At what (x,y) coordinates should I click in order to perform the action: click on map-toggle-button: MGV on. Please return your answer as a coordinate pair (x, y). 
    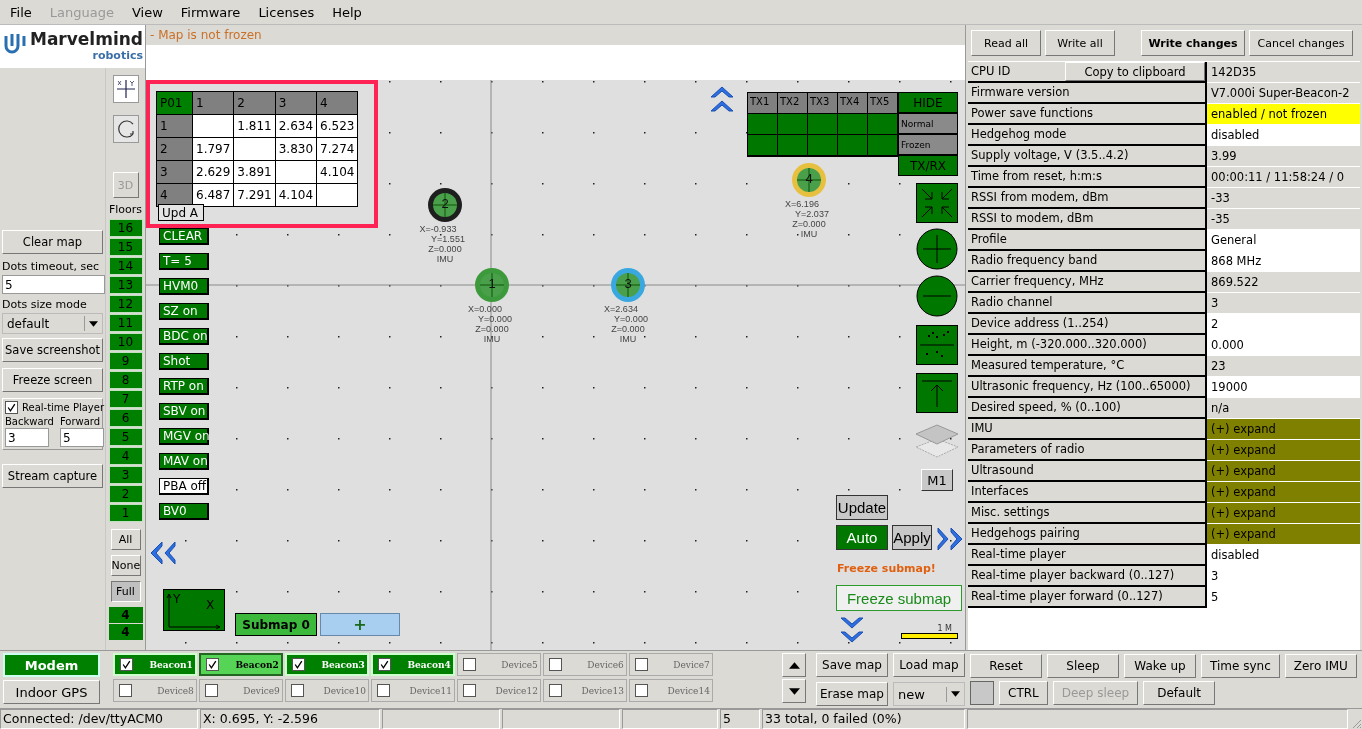
    Looking at the image, I should click on (184, 436).